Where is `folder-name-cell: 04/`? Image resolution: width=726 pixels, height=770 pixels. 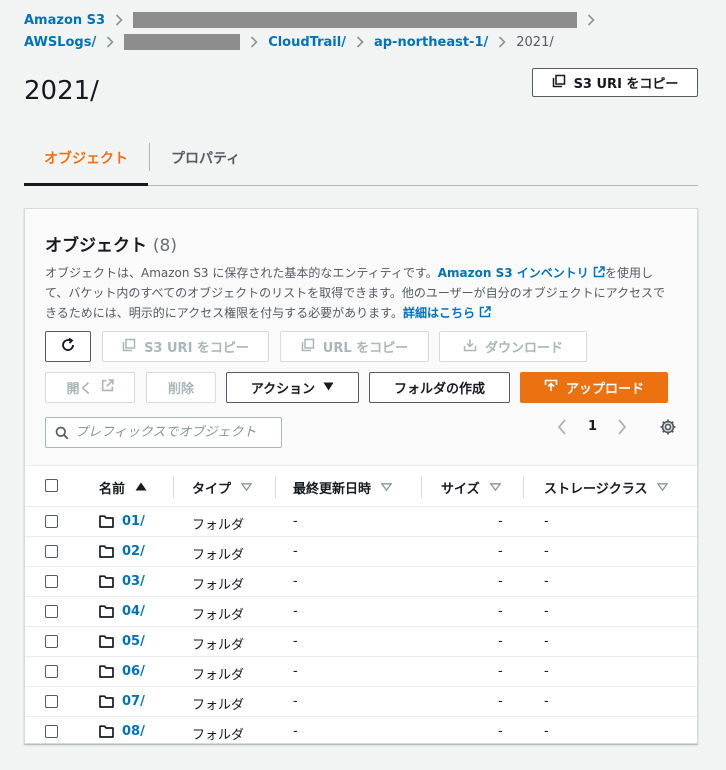
folder-name-cell: 04/ is located at coordinates (122, 611).